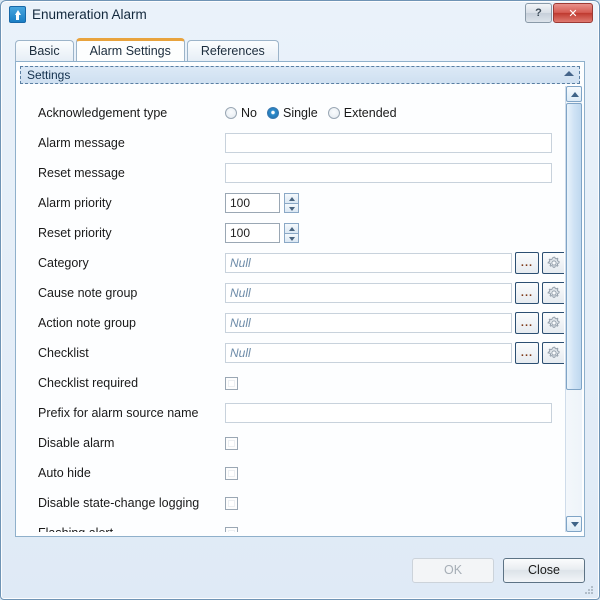  What do you see at coordinates (272, 113) in the screenshot?
I see `radio-single-icon` at bounding box center [272, 113].